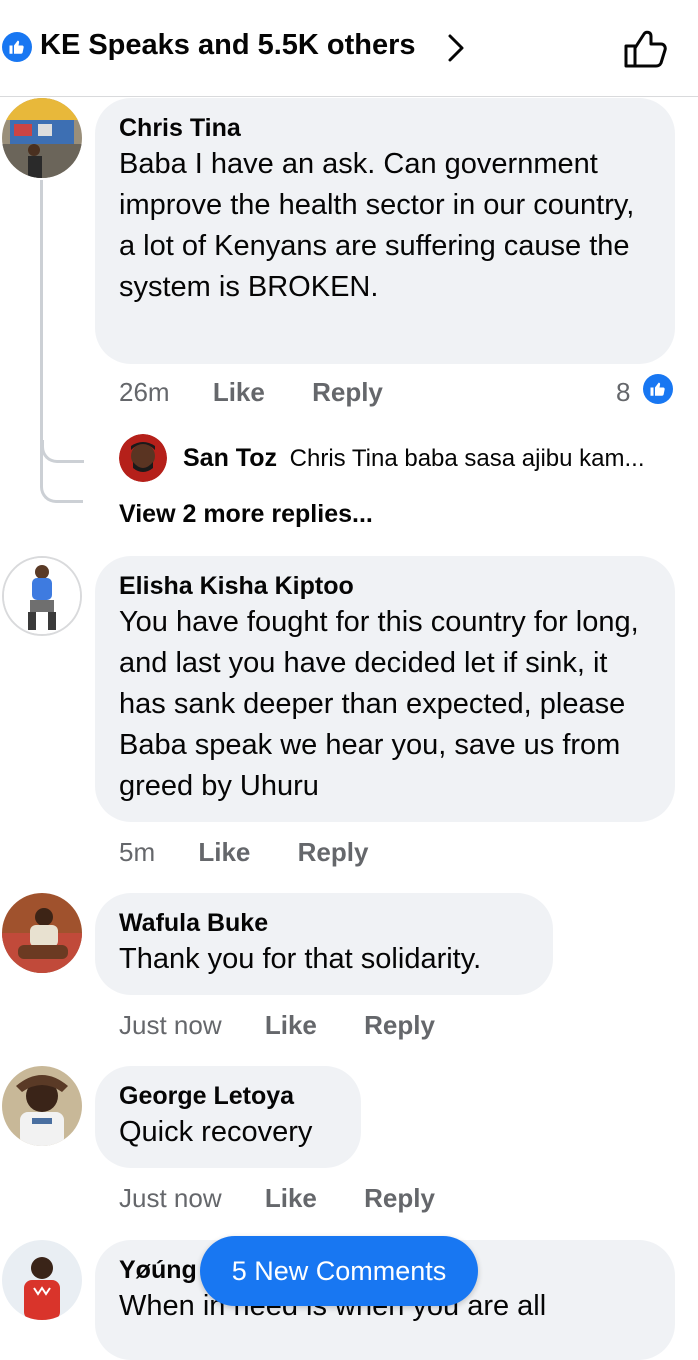  Describe the element at coordinates (385, 586) in the screenshot. I see `comment-author: Elisha Kisha Kiptoo` at that location.